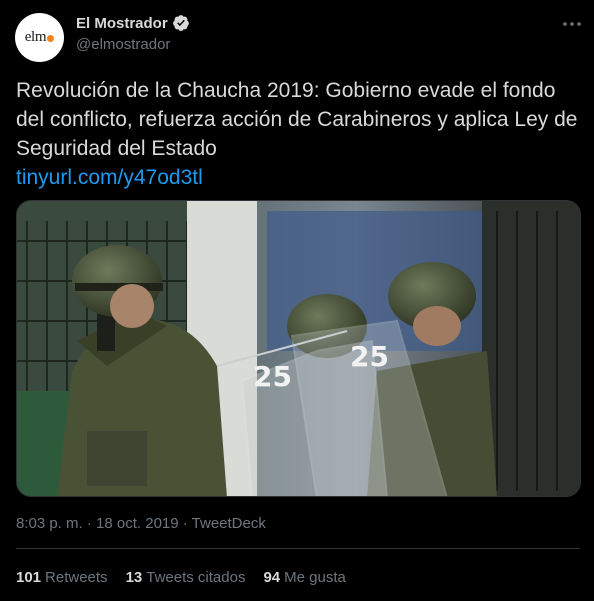  What do you see at coordinates (369, 356) in the screenshot?
I see `shield-number-2: 25` at bounding box center [369, 356].